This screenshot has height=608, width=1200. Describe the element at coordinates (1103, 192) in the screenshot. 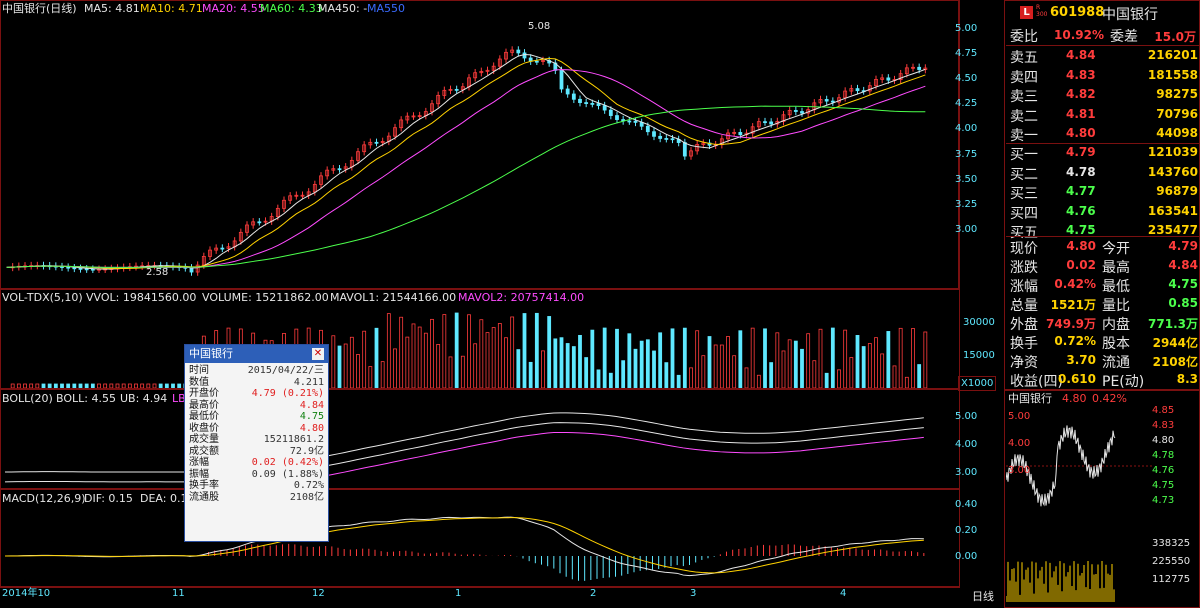

I see `bid-row: 买三 4.77 96879` at that location.